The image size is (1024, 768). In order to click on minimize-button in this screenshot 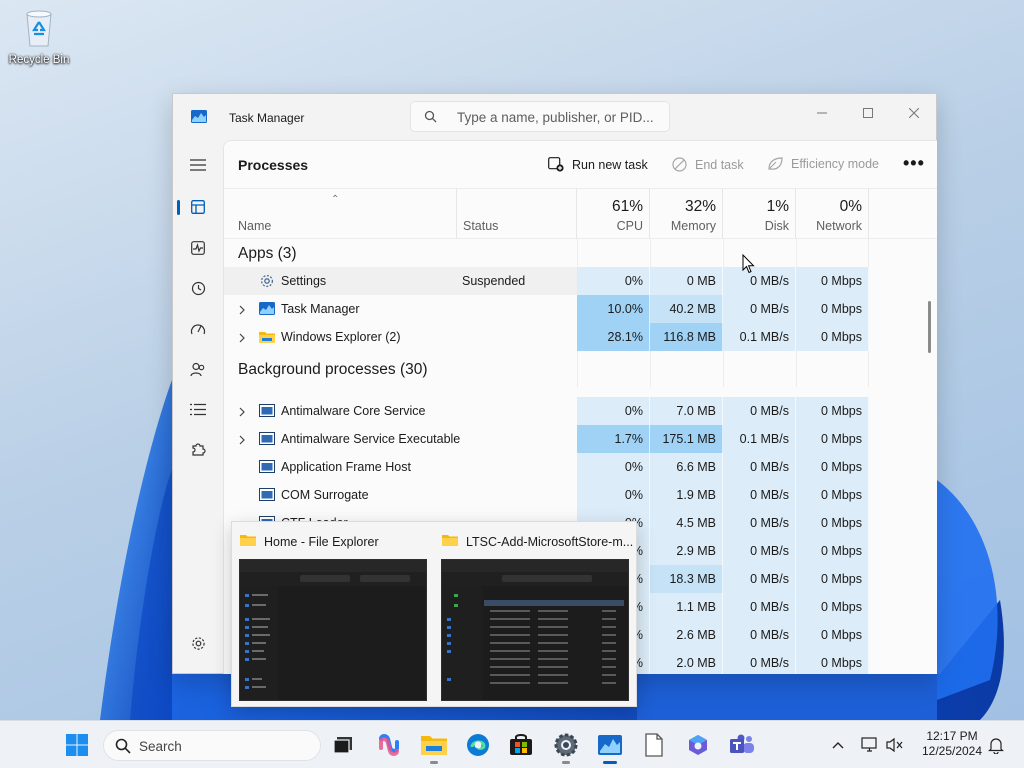, I will do `click(822, 113)`.